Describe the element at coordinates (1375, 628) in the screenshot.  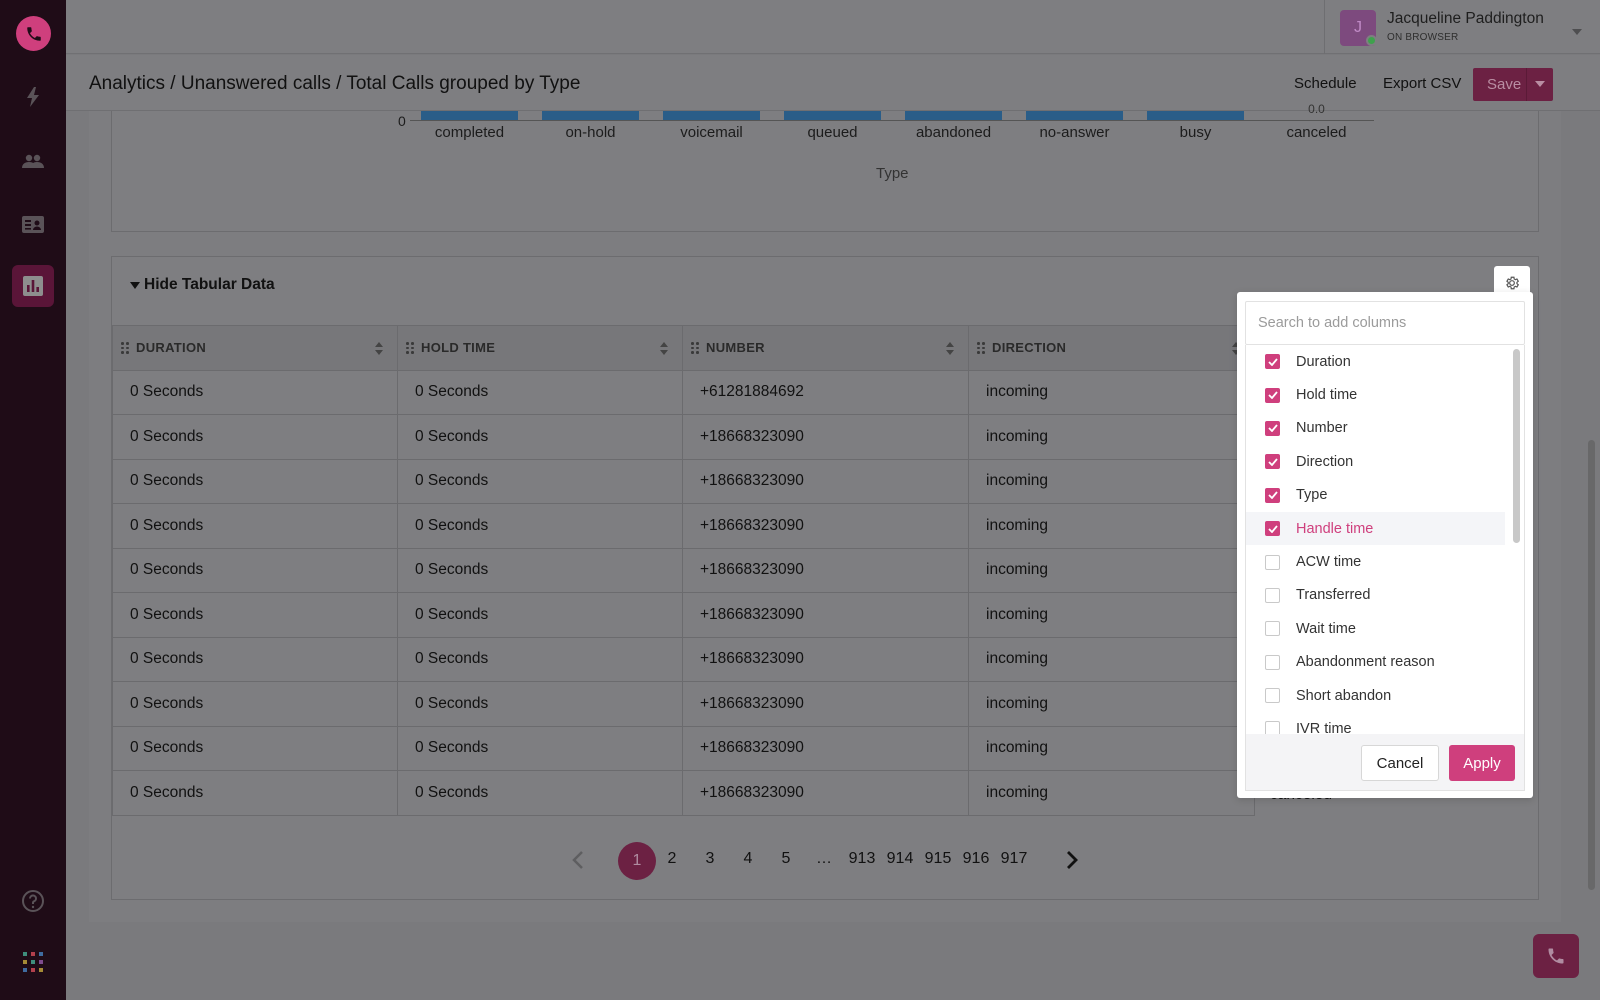
I see `column-option: Wait time` at that location.